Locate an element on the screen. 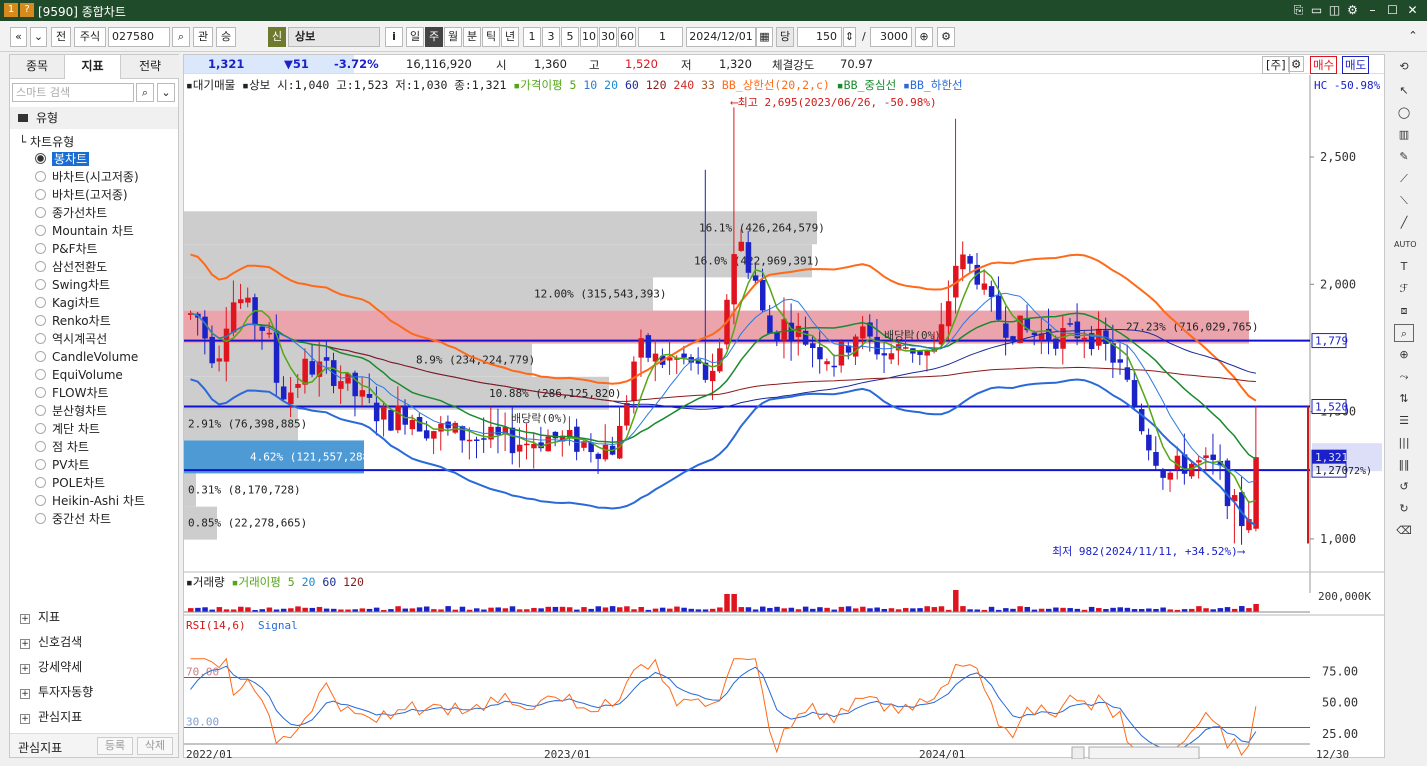  close-icon: ✕ is located at coordinates (1412, 10).